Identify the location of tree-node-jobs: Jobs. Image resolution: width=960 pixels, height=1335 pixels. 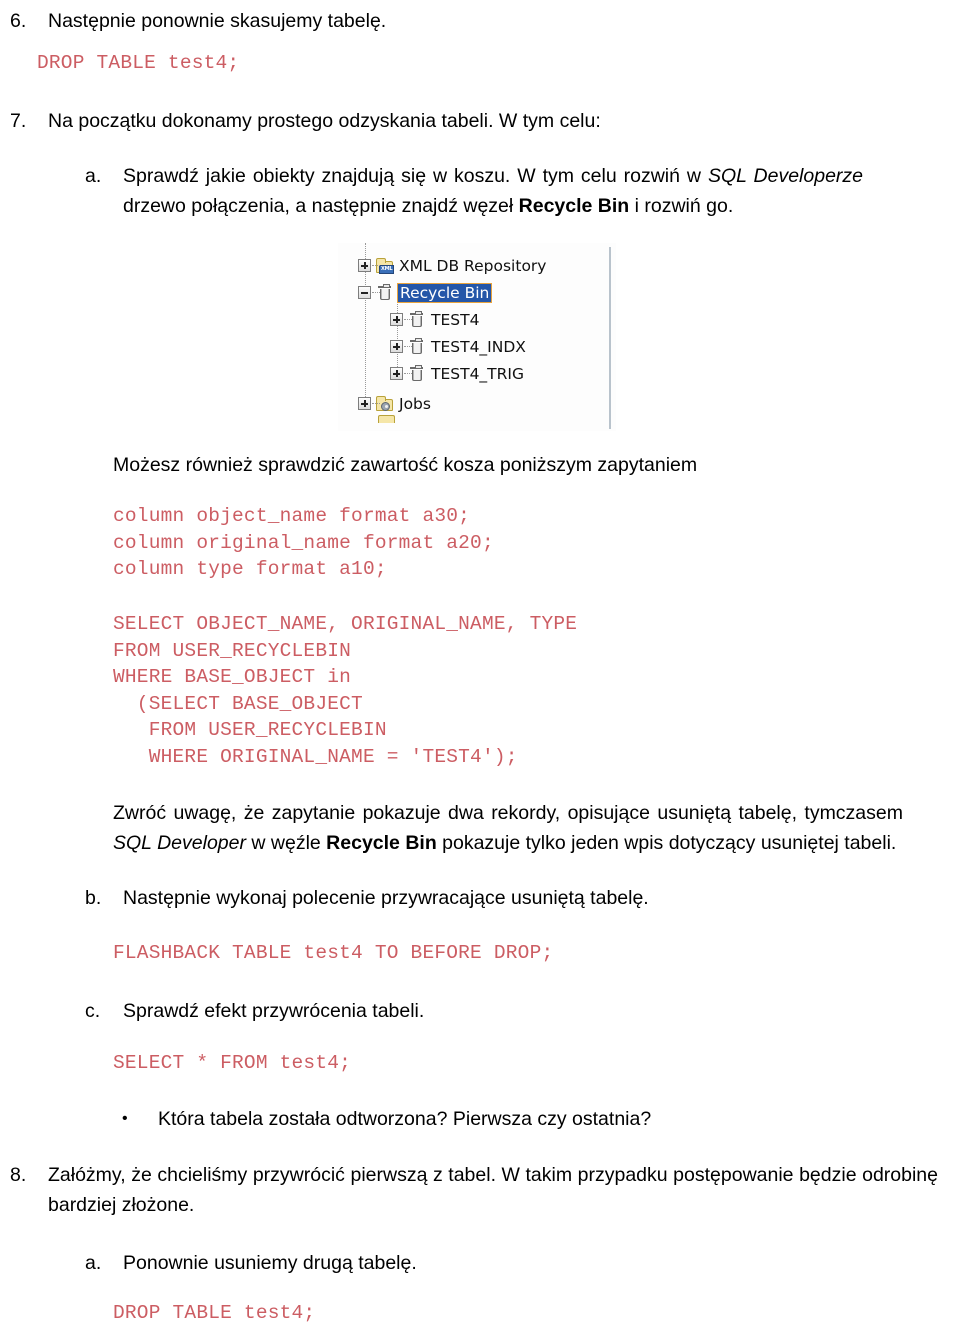
(394, 403).